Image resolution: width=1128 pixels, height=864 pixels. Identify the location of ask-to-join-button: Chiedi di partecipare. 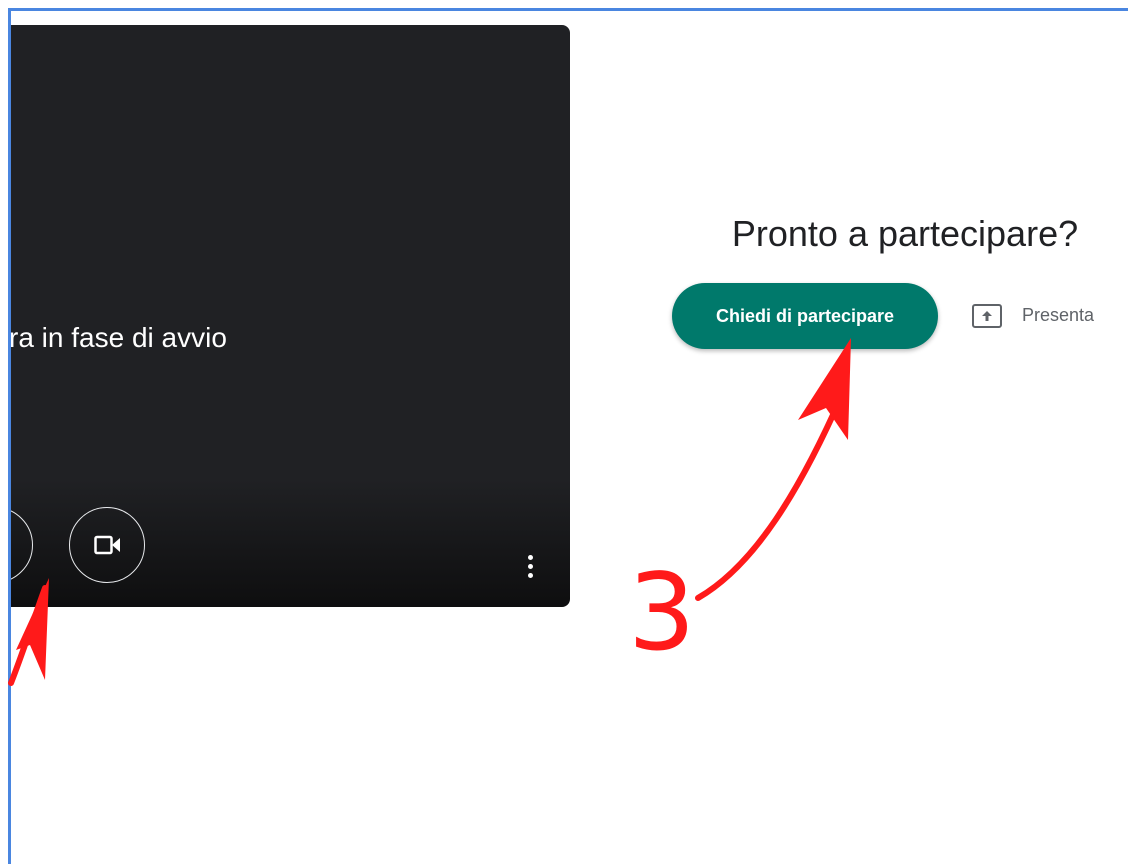
(805, 316).